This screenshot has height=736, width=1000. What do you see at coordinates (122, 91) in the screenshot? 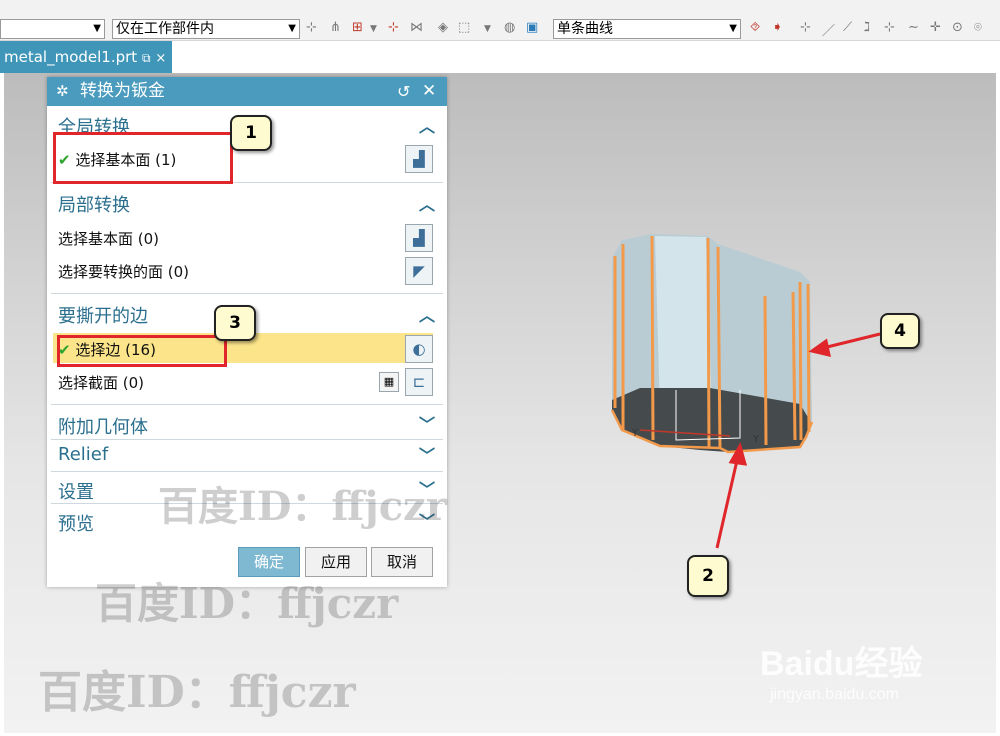
I see `dialog-title: 转换为钣金` at bounding box center [122, 91].